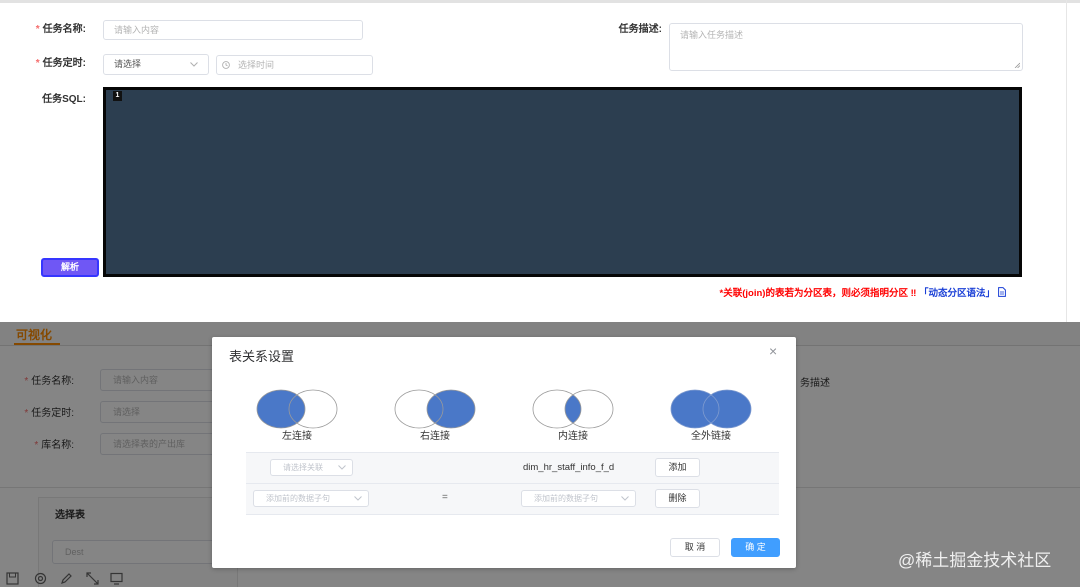 The height and width of the screenshot is (587, 1080). Describe the element at coordinates (297, 409) in the screenshot. I see `left-join-option` at that location.